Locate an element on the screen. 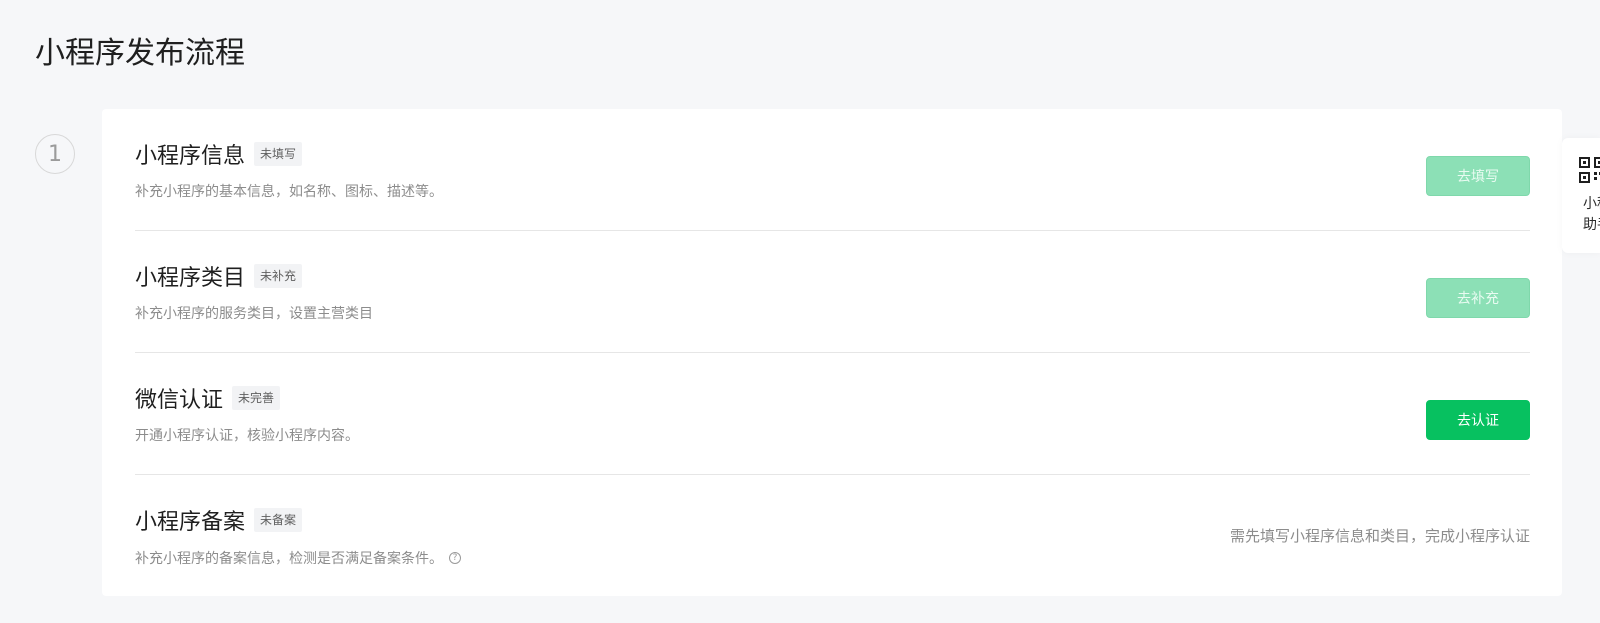 This screenshot has width=1600, height=623. verify-button: 去认证 is located at coordinates (1478, 420).